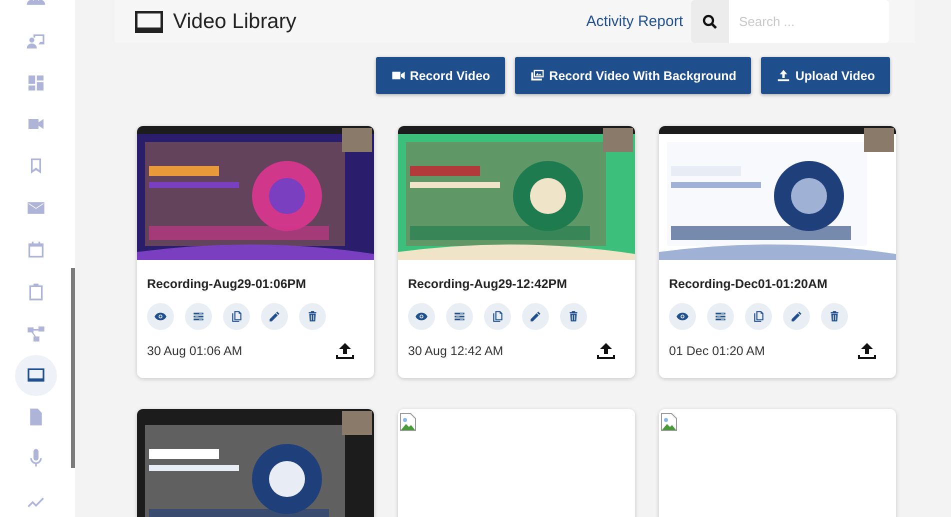 The width and height of the screenshot is (951, 517). Describe the element at coordinates (634, 21) in the screenshot. I see `activity-report-link: Activity Report` at that location.